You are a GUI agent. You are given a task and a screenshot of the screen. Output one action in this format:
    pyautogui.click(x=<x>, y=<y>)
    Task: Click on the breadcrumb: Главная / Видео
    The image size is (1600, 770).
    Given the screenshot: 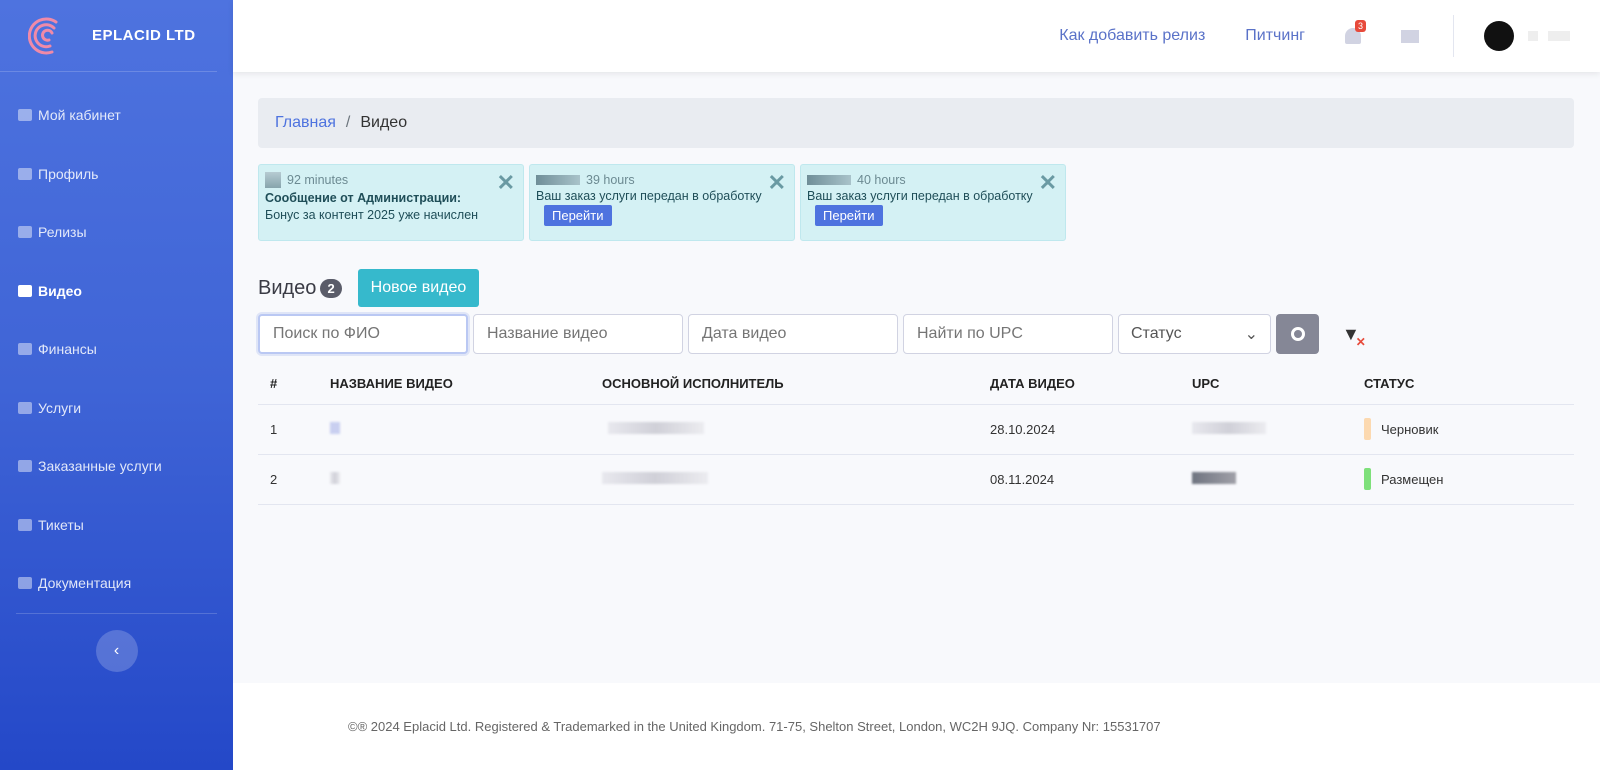 What is the action you would take?
    pyautogui.click(x=916, y=123)
    